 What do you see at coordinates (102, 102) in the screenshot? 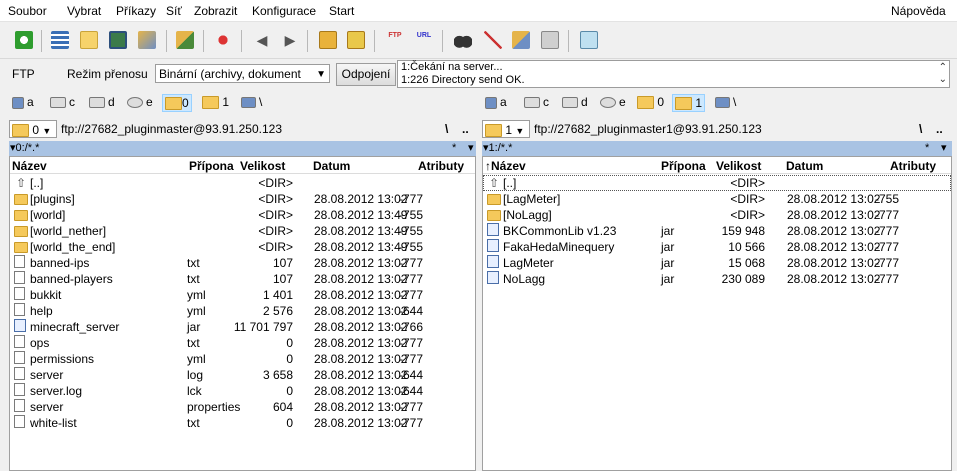
I see `left-drive-d: d` at bounding box center [102, 102].